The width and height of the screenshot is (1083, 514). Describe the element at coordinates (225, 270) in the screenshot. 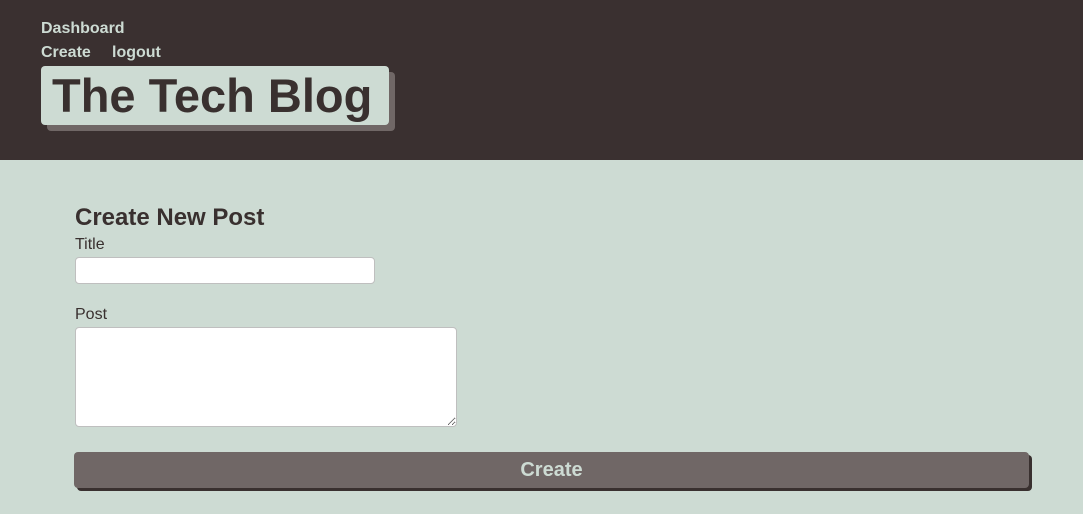

I see `title-input` at that location.